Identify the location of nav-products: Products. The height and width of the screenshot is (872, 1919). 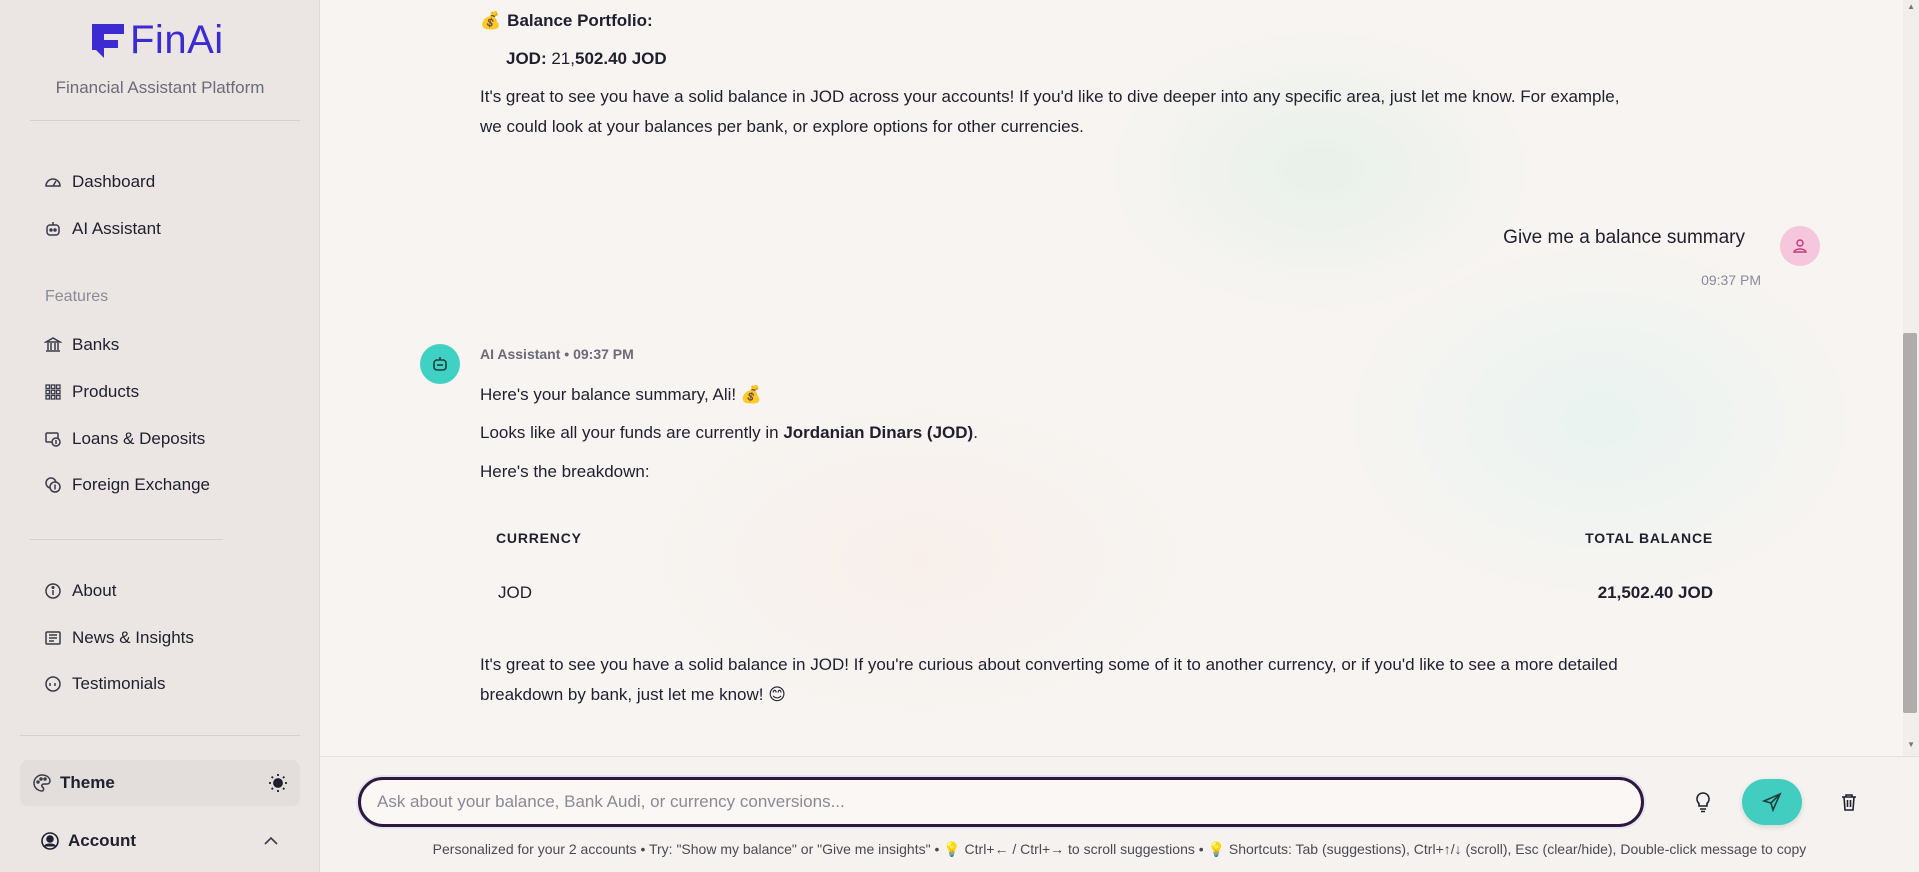
(91, 392).